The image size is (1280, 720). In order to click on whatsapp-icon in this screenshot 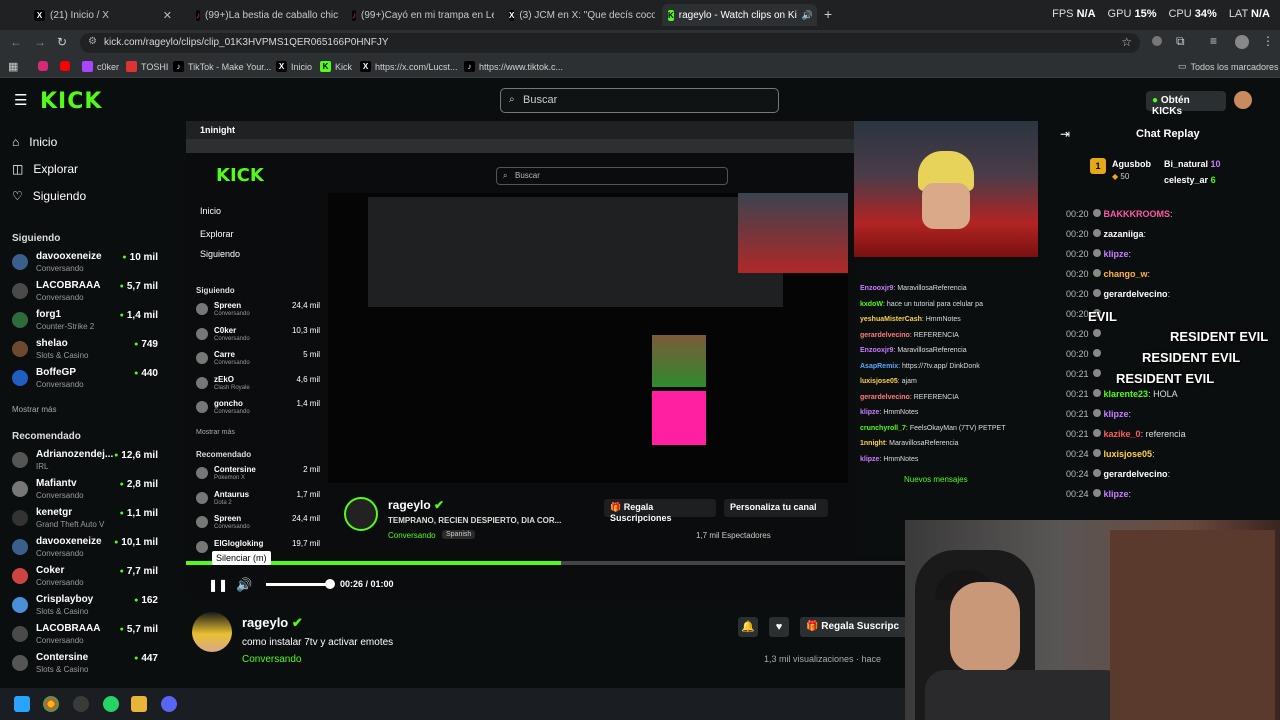, I will do `click(111, 704)`.